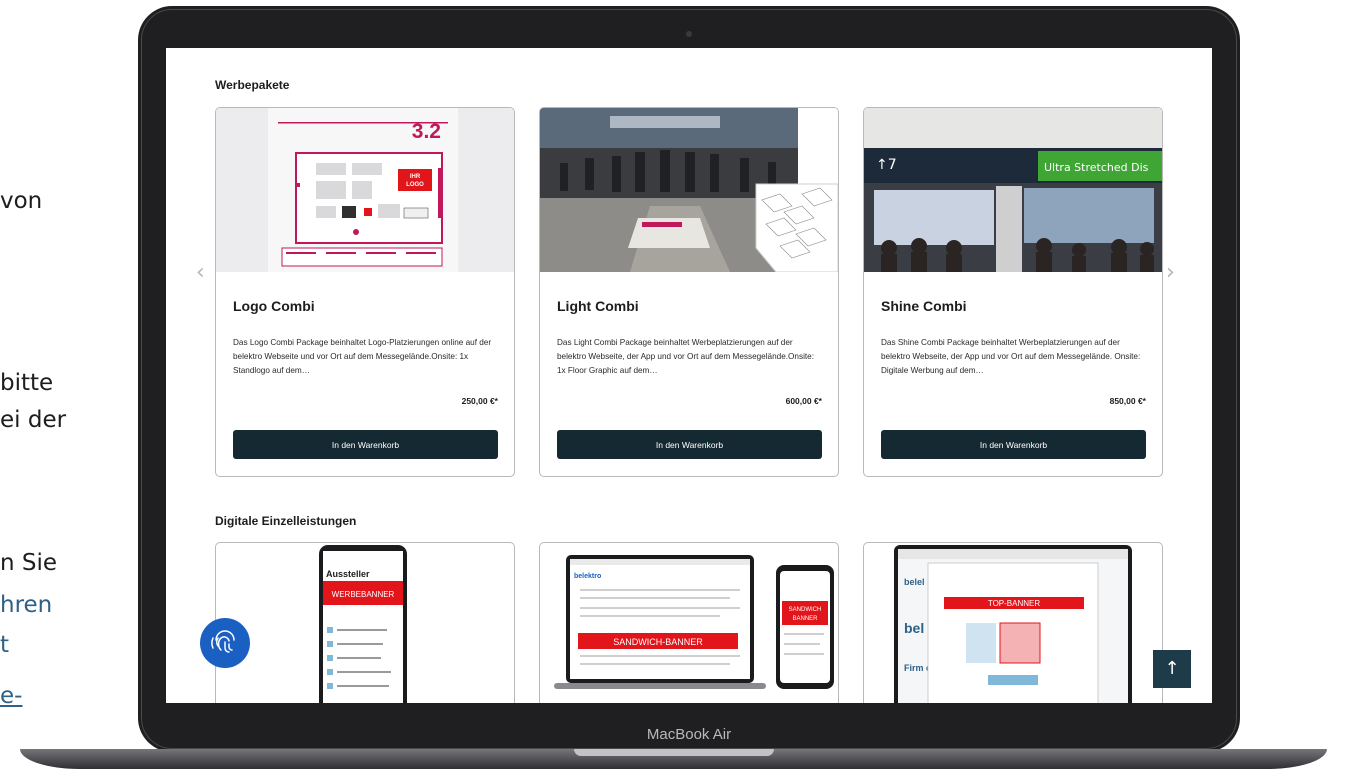 The image size is (1347, 776). Describe the element at coordinates (200, 272) in the screenshot. I see `carousel-prev-arrow: ‹` at that location.